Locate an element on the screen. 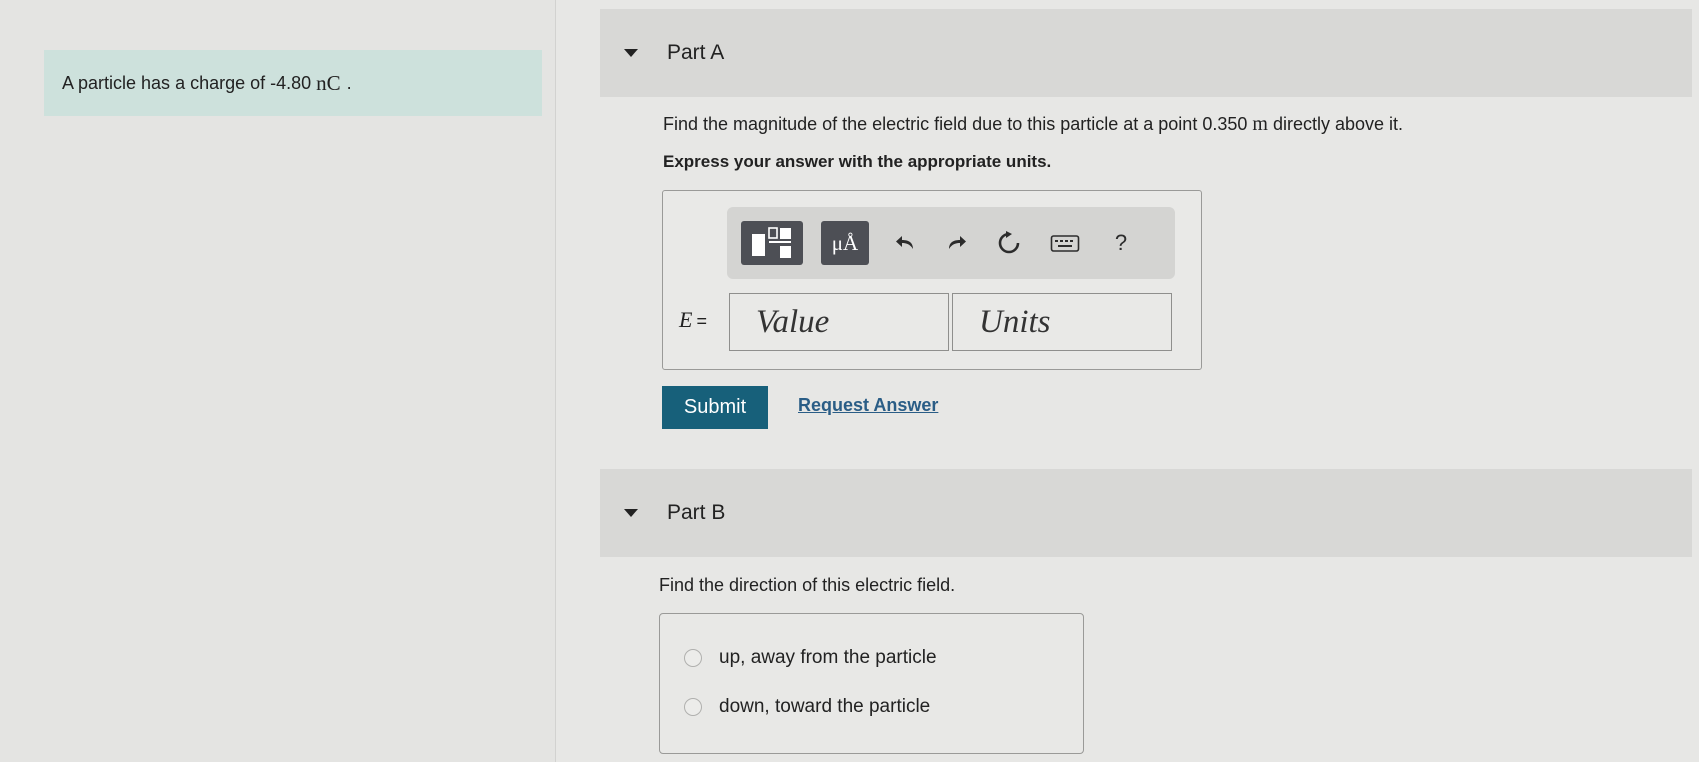 This screenshot has height=762, width=1699. problem-statement: A particle has a charge of -4.80 nC . is located at coordinates (293, 83).